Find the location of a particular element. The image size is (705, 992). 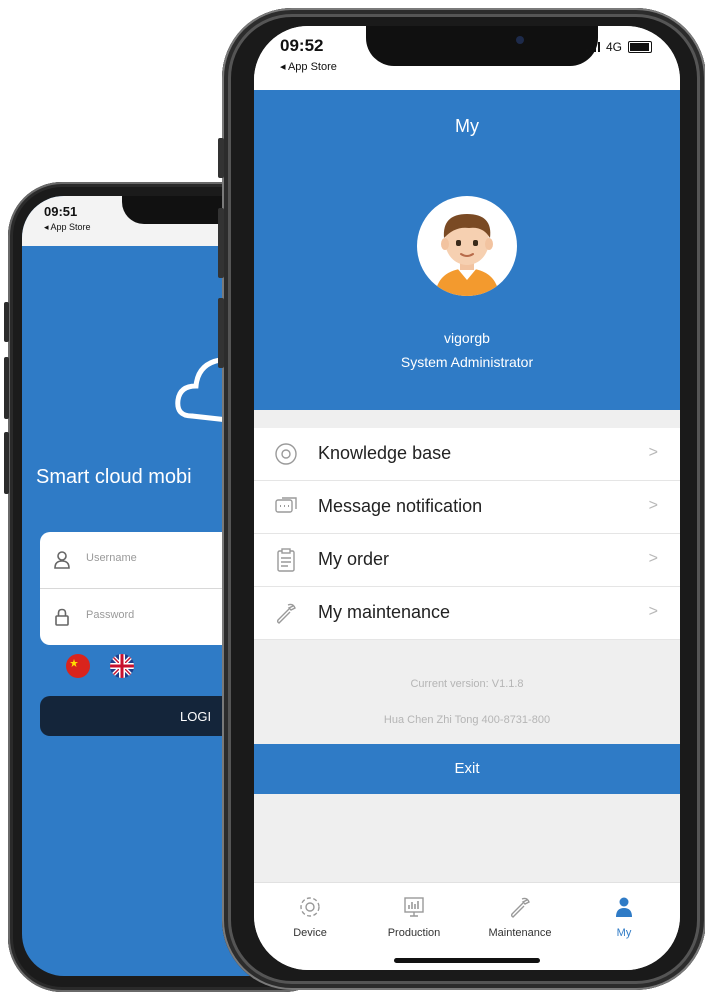

user-role: System Administrator is located at coordinates (467, 362).